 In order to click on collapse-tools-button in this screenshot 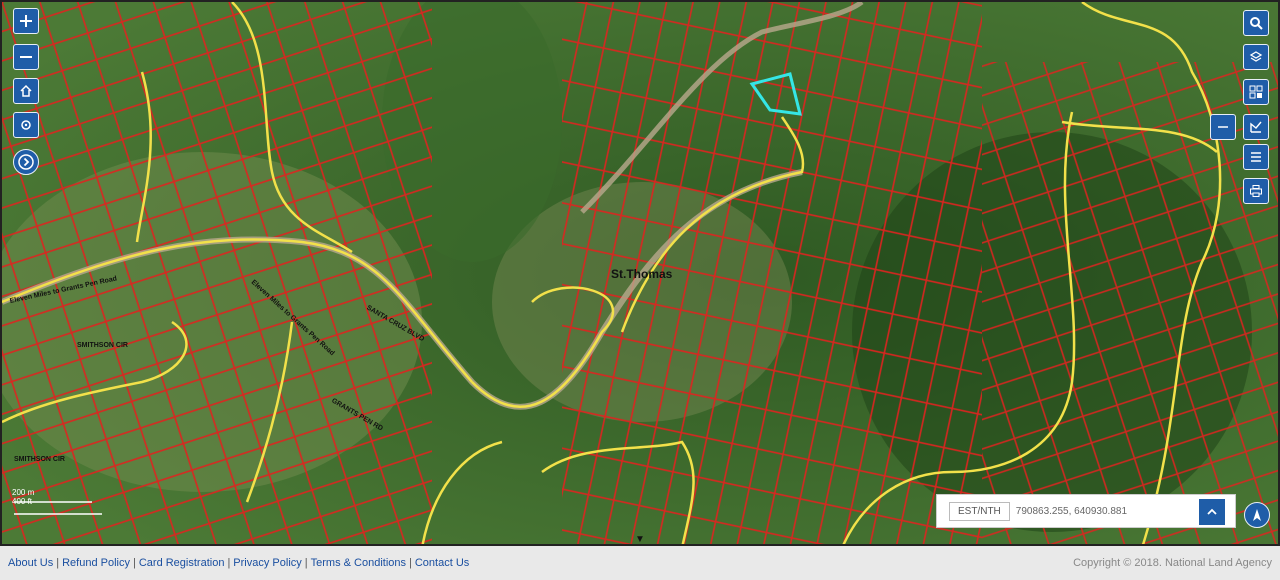, I will do `click(1223, 127)`.